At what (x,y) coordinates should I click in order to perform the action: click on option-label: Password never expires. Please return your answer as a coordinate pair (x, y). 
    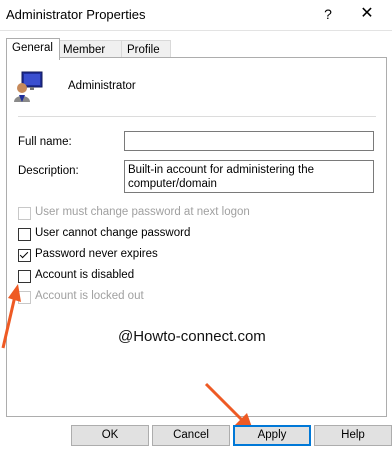
    Looking at the image, I should click on (96, 254).